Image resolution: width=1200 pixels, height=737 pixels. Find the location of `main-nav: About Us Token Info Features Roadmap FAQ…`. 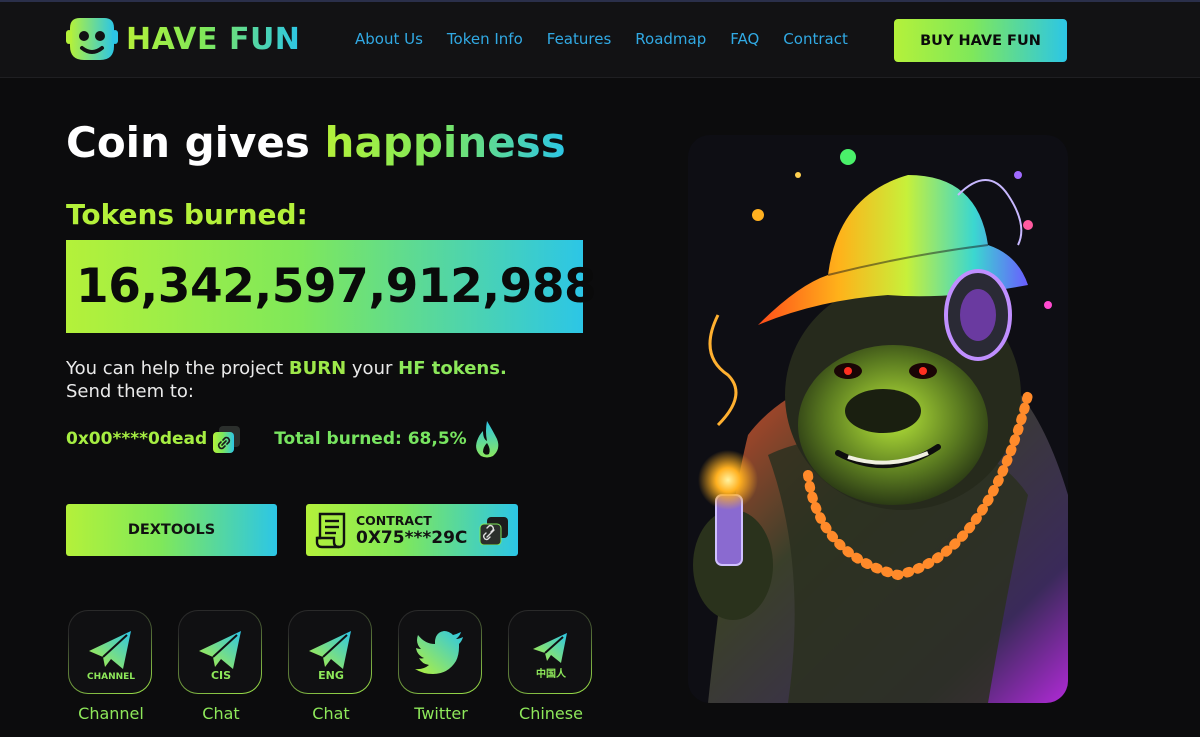

main-nav: About Us Token Info Features Roadmap FAQ… is located at coordinates (613, 39).